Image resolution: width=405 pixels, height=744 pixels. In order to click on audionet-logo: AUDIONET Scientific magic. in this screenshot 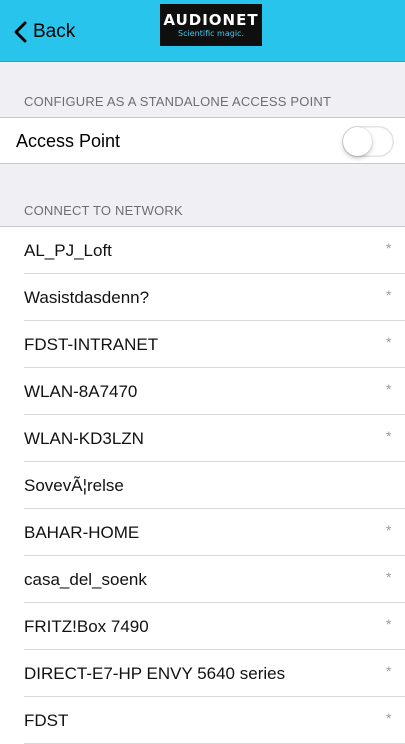, I will do `click(211, 25)`.